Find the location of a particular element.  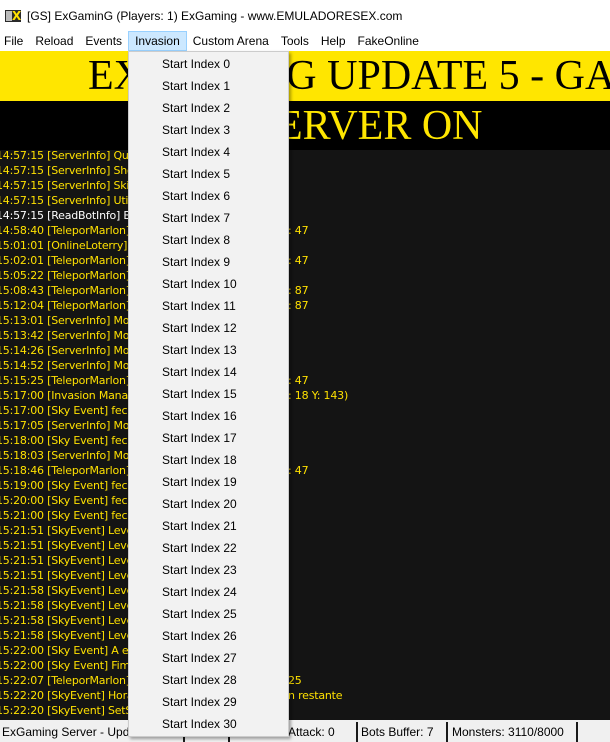

log-line: 14:57:15 [ServerInfo] Skill lo is located at coordinates (74, 185).